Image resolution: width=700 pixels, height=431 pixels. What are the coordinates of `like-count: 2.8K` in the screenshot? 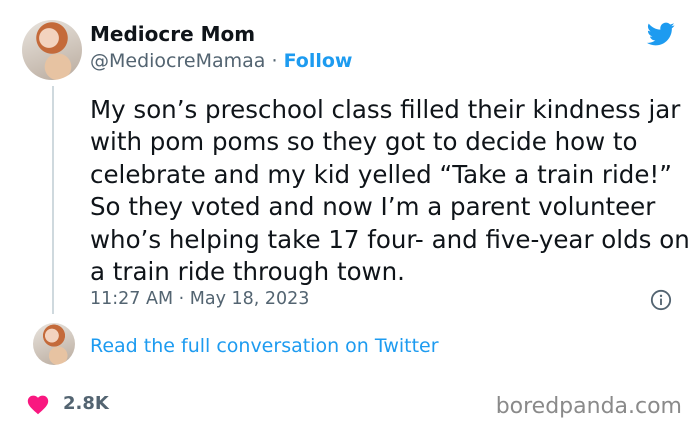 It's located at (86, 403).